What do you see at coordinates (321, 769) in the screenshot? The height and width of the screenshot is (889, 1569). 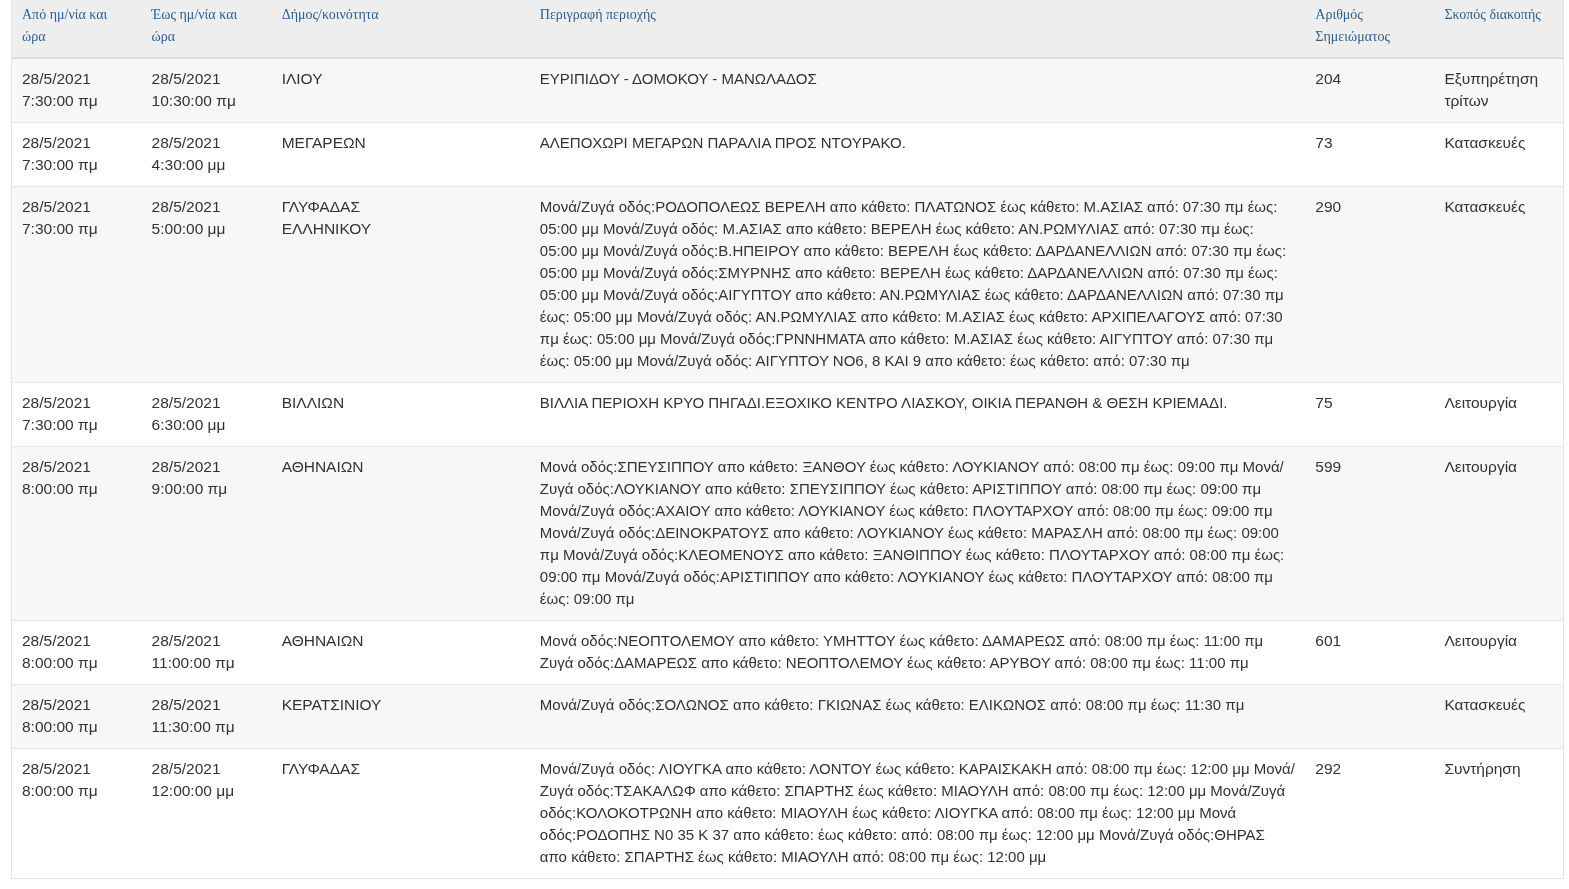 I see `municipality-text: ΓΛΥΦΑΔΑΣ` at bounding box center [321, 769].